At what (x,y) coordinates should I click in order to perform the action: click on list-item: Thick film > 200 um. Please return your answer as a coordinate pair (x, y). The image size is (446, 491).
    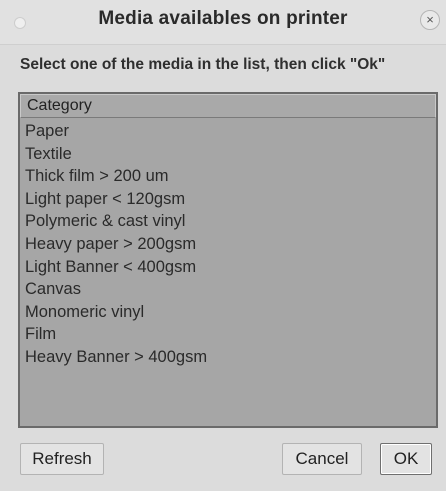
    Looking at the image, I should click on (230, 176).